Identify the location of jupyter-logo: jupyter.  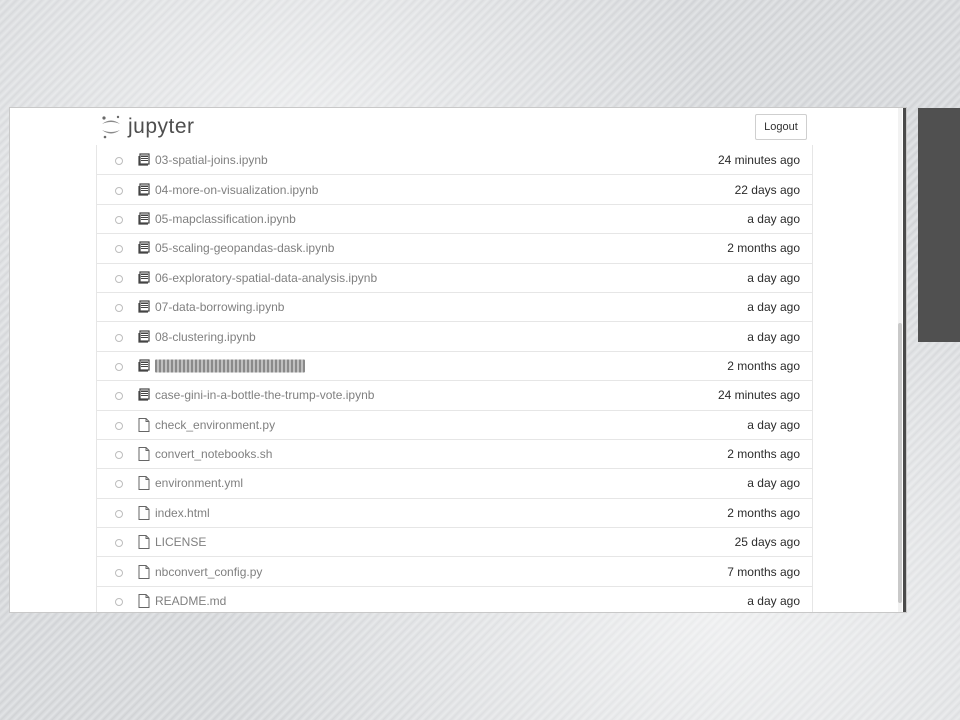
(147, 127).